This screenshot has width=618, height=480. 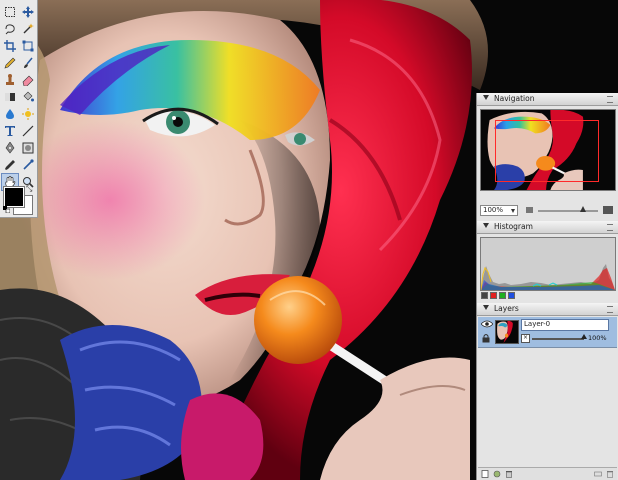 I want to click on gradient-tool-button, so click(x=10, y=97).